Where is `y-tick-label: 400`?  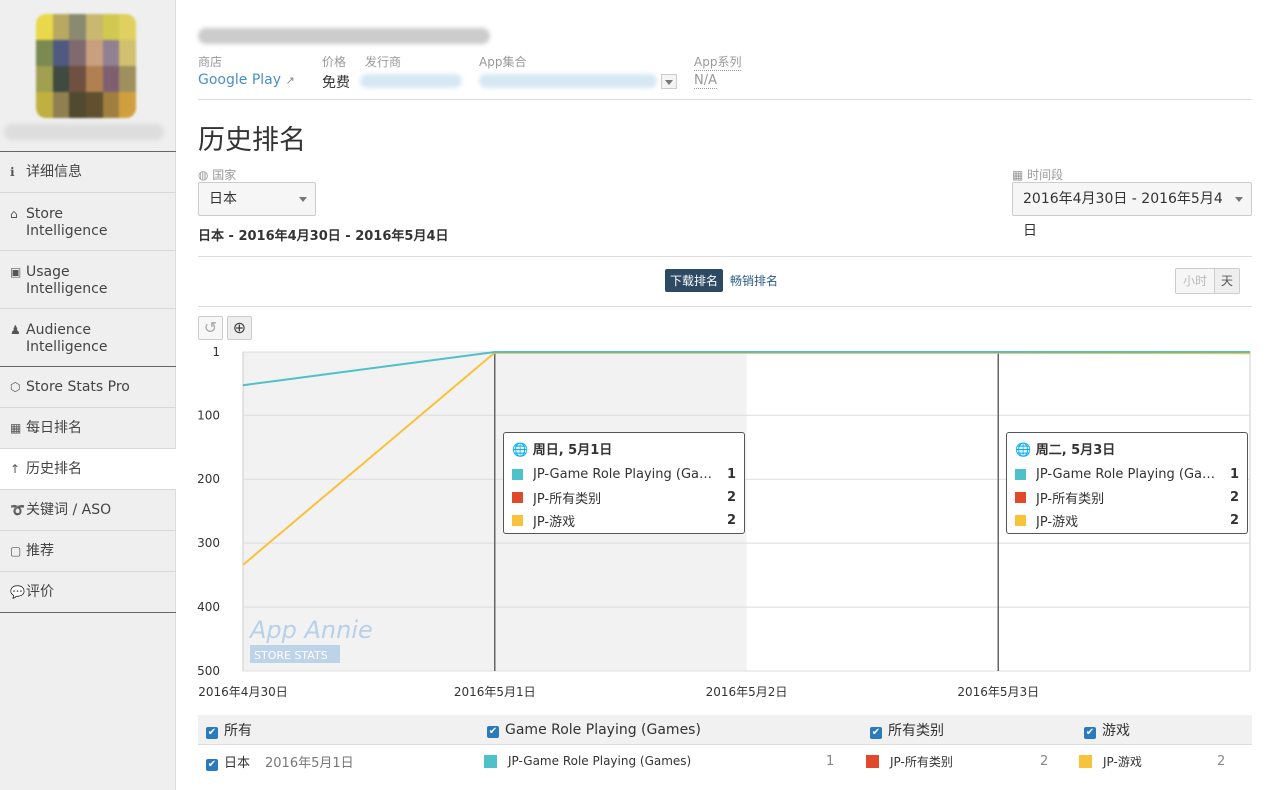
y-tick-label: 400 is located at coordinates (208, 607).